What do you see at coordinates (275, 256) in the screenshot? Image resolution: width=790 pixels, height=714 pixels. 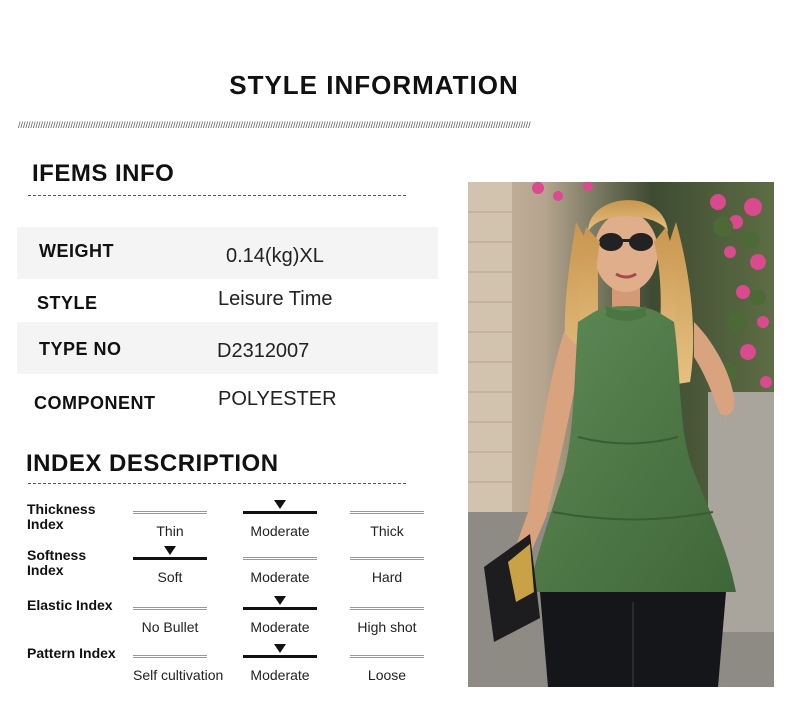 I see `info-value: 0.14(kg)XL` at bounding box center [275, 256].